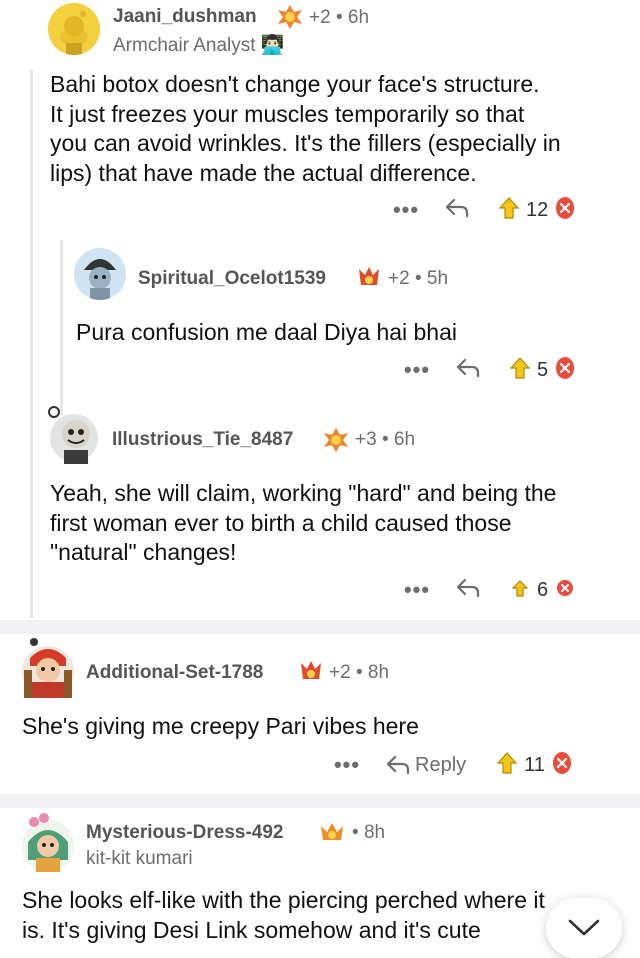  What do you see at coordinates (232, 279) in the screenshot?
I see `username: Spiritual_Ocelot1539` at bounding box center [232, 279].